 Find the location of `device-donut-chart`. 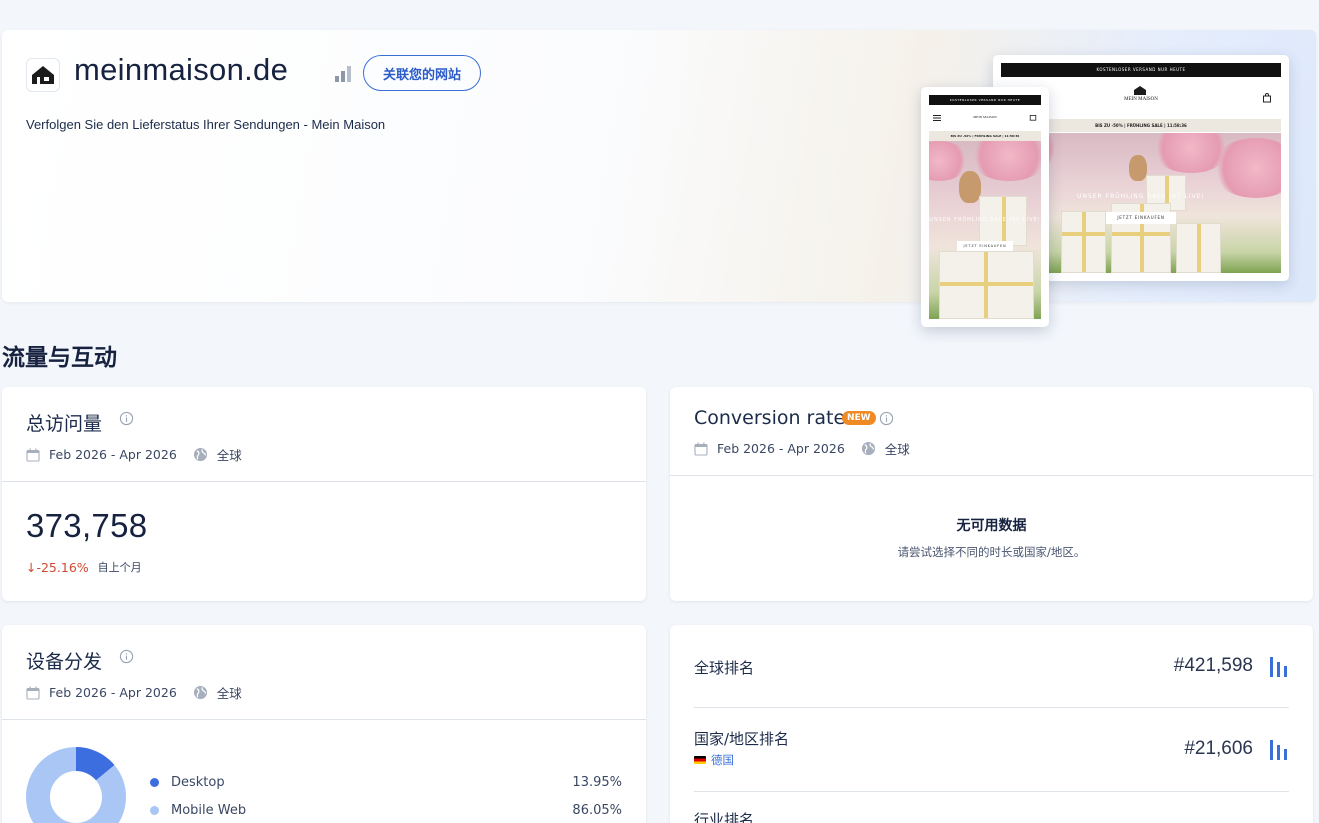

device-donut-chart is located at coordinates (76, 785).